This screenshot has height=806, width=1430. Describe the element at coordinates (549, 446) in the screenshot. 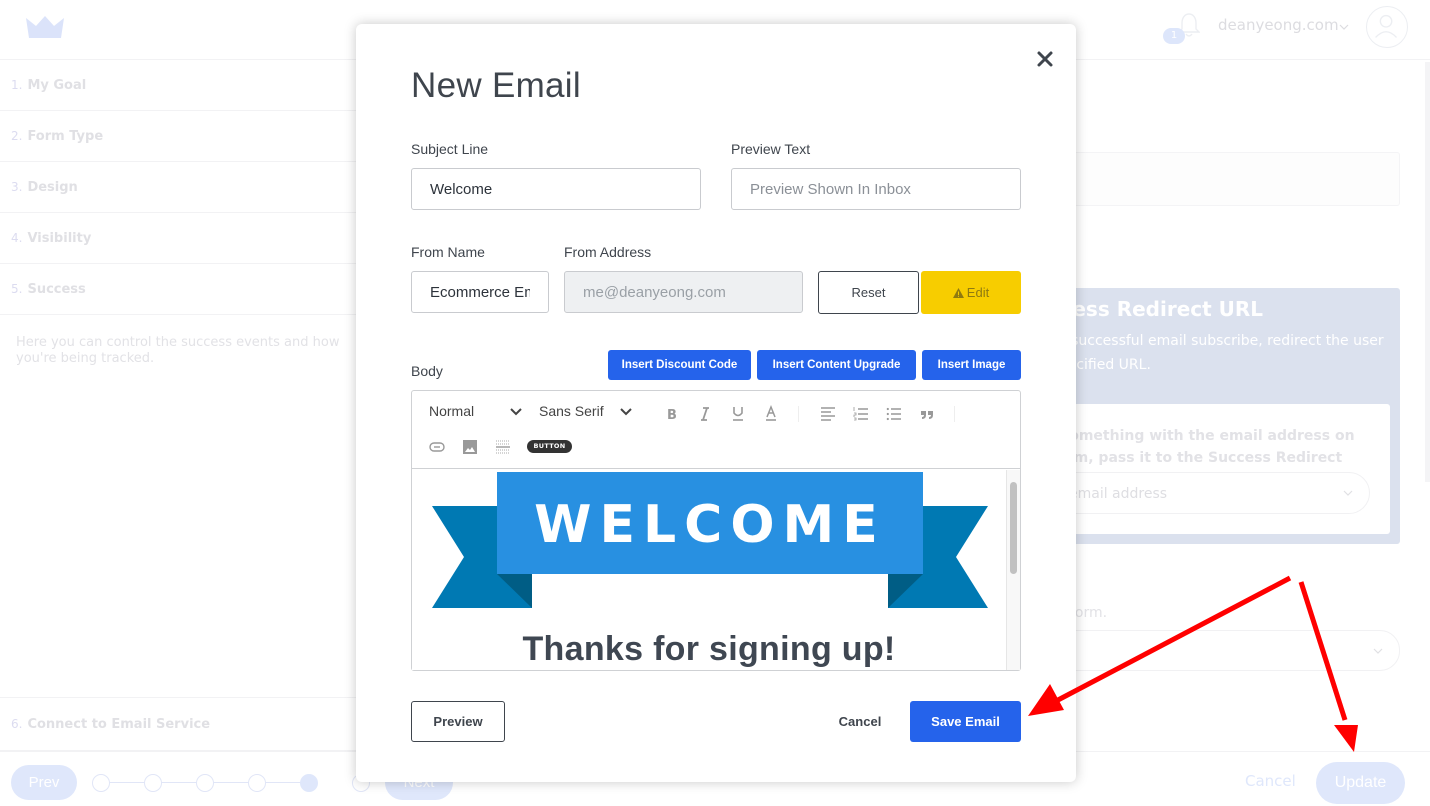

I see `insert-button-tool: BUTTON` at that location.